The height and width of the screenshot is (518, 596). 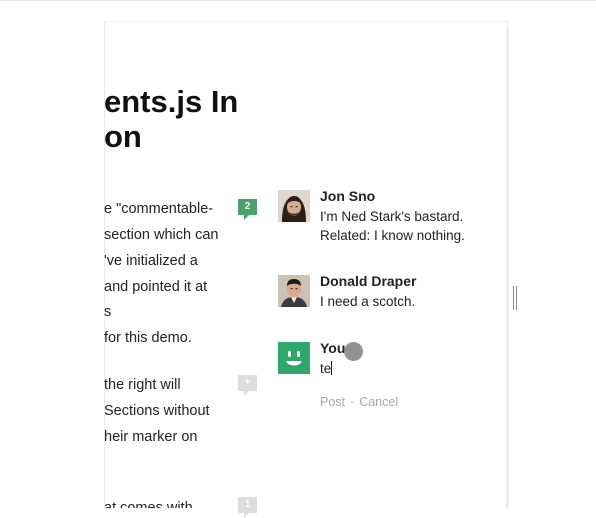 What do you see at coordinates (148, 338) in the screenshot?
I see `paragraph-1-line: for this demo.` at bounding box center [148, 338].